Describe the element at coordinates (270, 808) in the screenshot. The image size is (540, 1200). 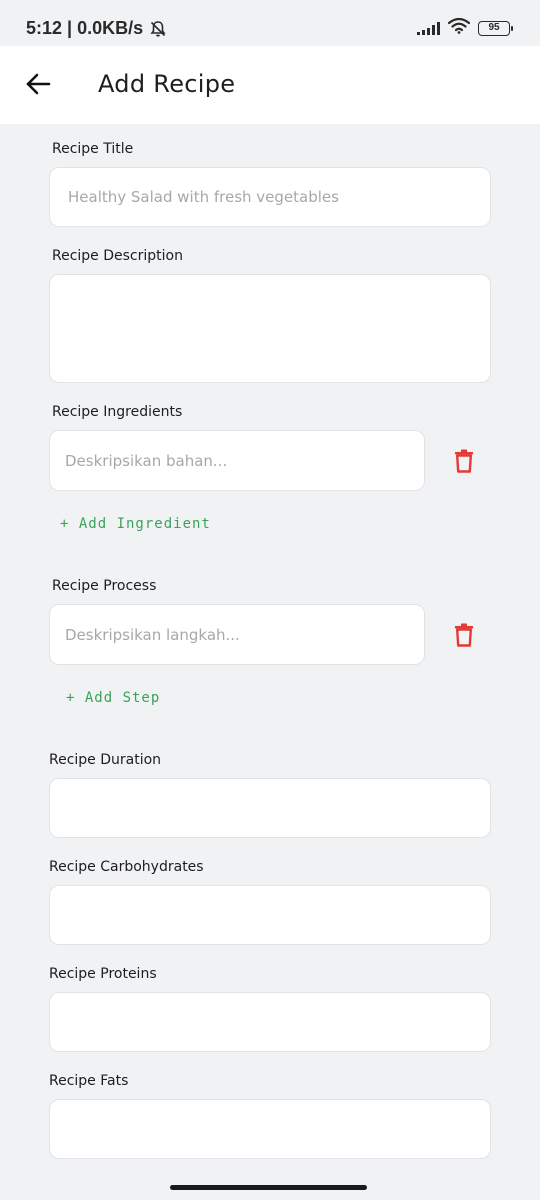
I see `recipe-duration-input` at that location.